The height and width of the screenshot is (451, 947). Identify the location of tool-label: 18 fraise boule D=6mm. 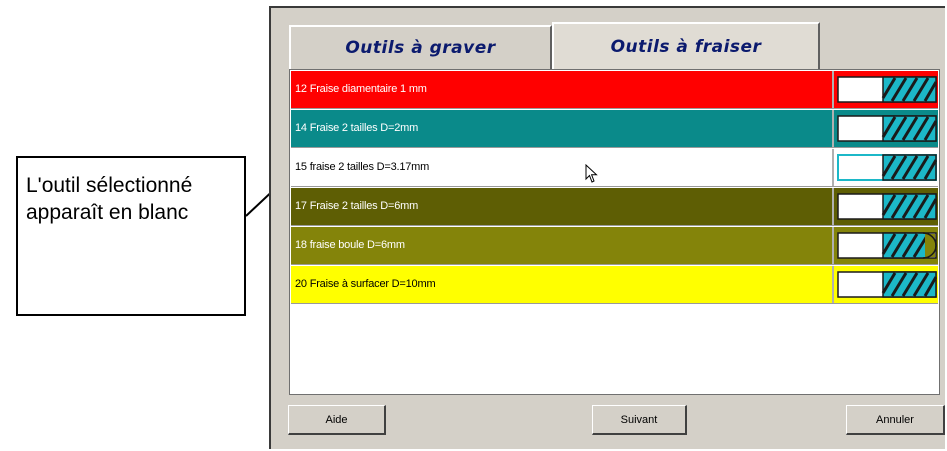
(350, 245).